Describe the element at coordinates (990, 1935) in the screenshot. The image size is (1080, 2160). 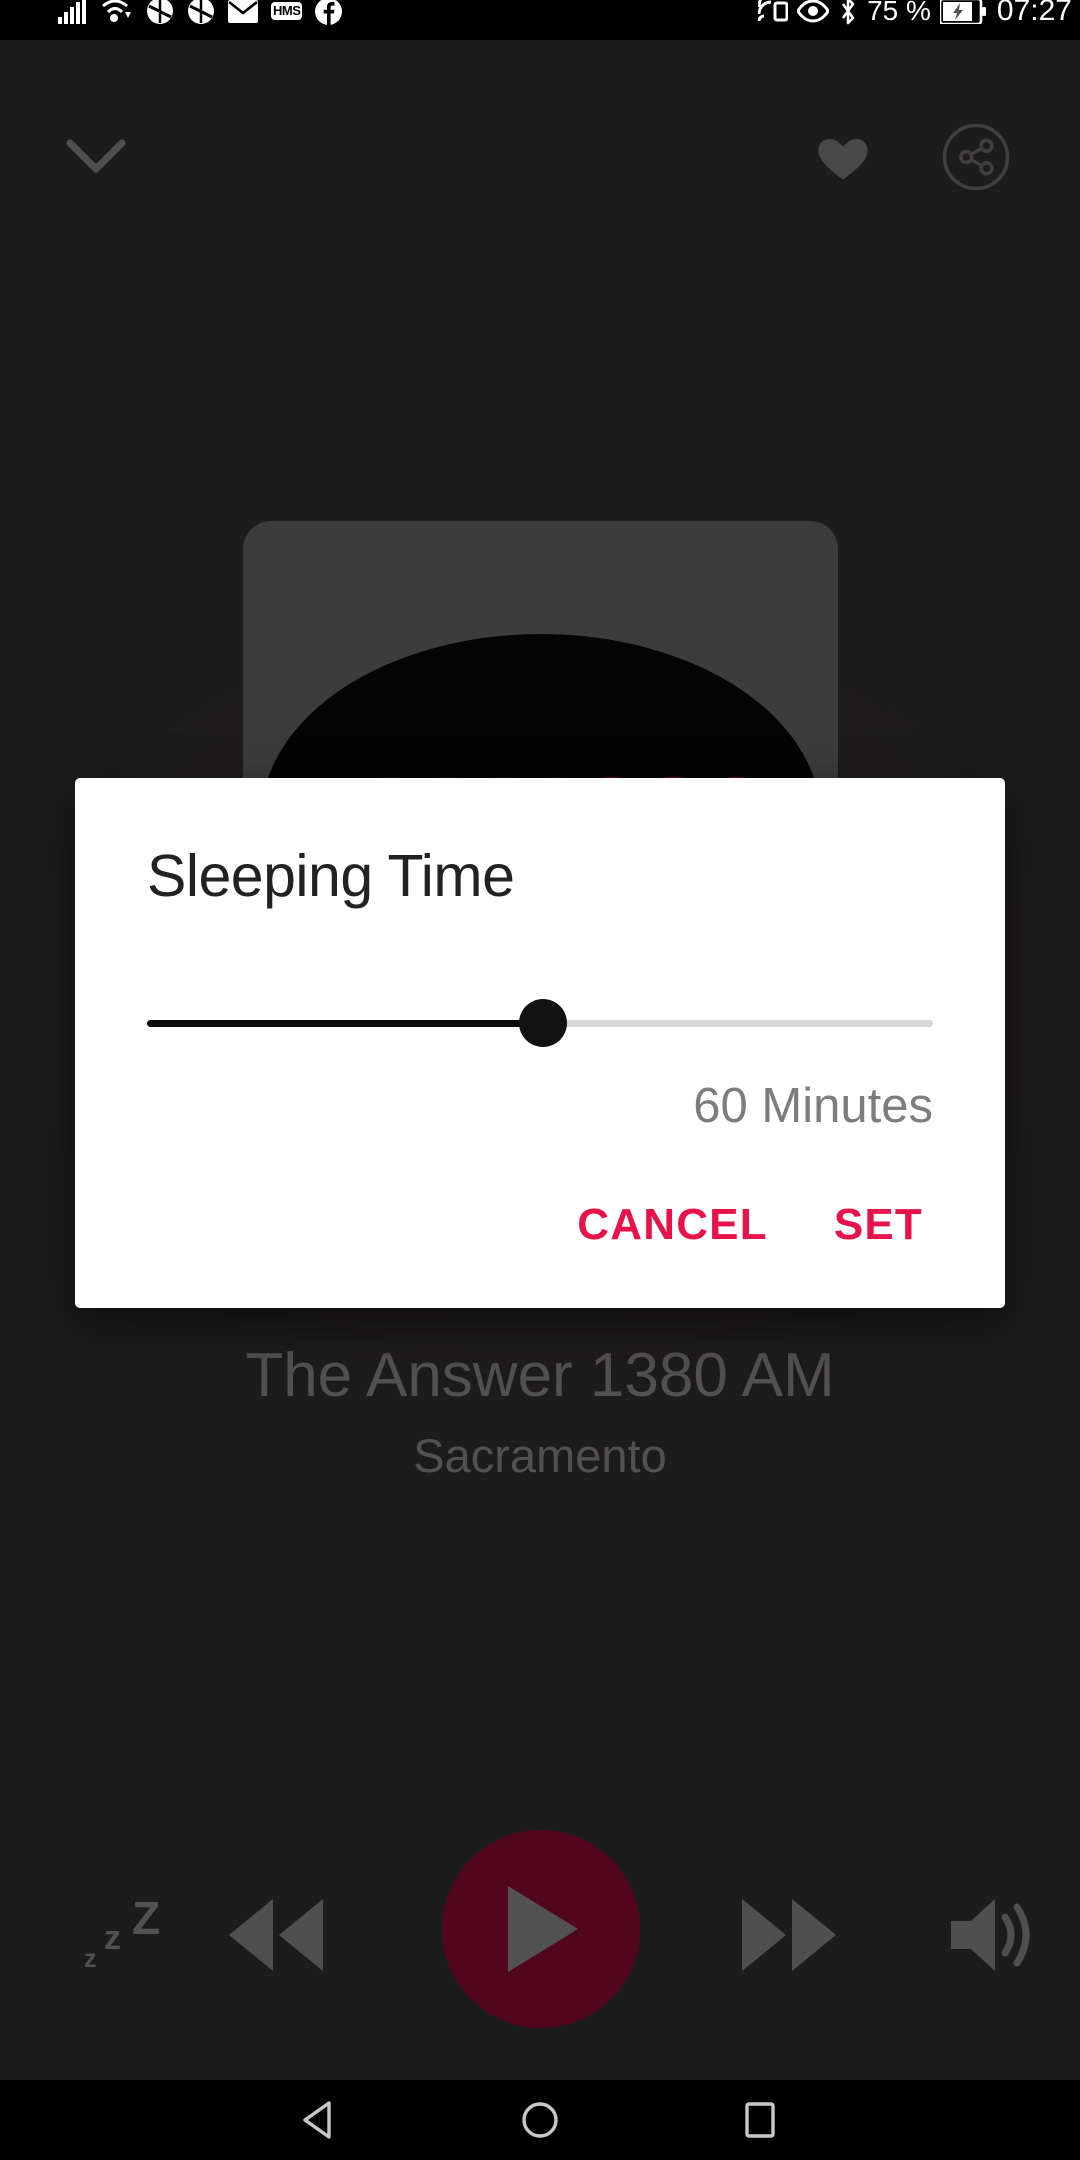
I see `volume-icon` at that location.